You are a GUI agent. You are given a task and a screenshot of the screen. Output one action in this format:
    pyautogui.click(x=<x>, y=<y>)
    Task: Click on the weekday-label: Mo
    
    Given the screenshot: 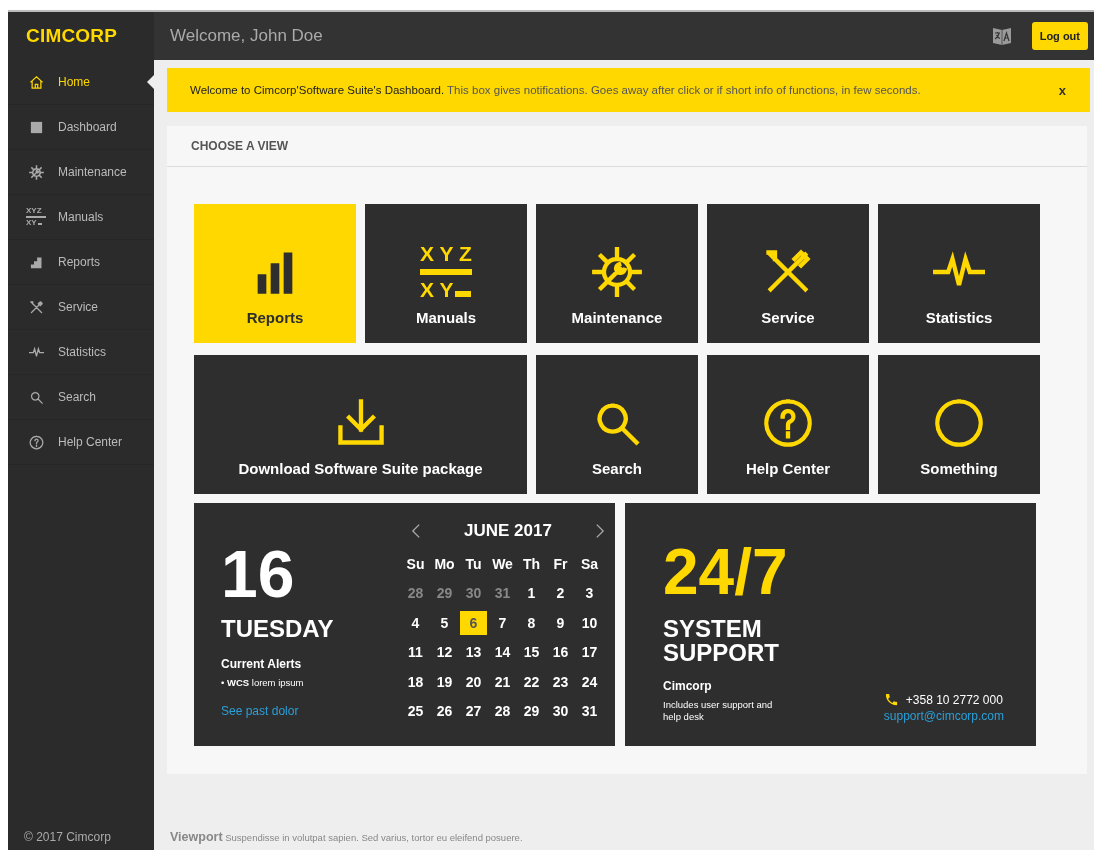 What is the action you would take?
    pyautogui.click(x=444, y=564)
    